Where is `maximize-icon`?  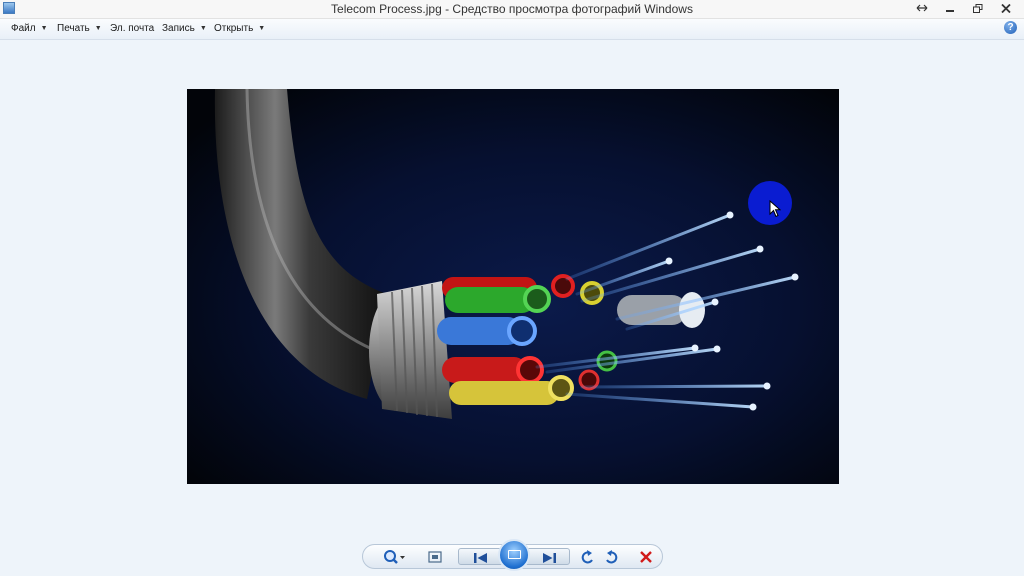 maximize-icon is located at coordinates (978, 8).